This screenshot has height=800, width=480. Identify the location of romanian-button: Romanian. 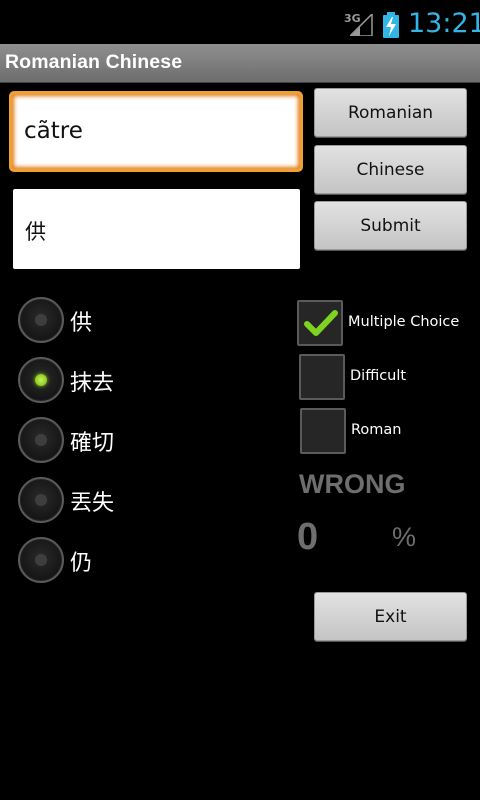
(390, 112).